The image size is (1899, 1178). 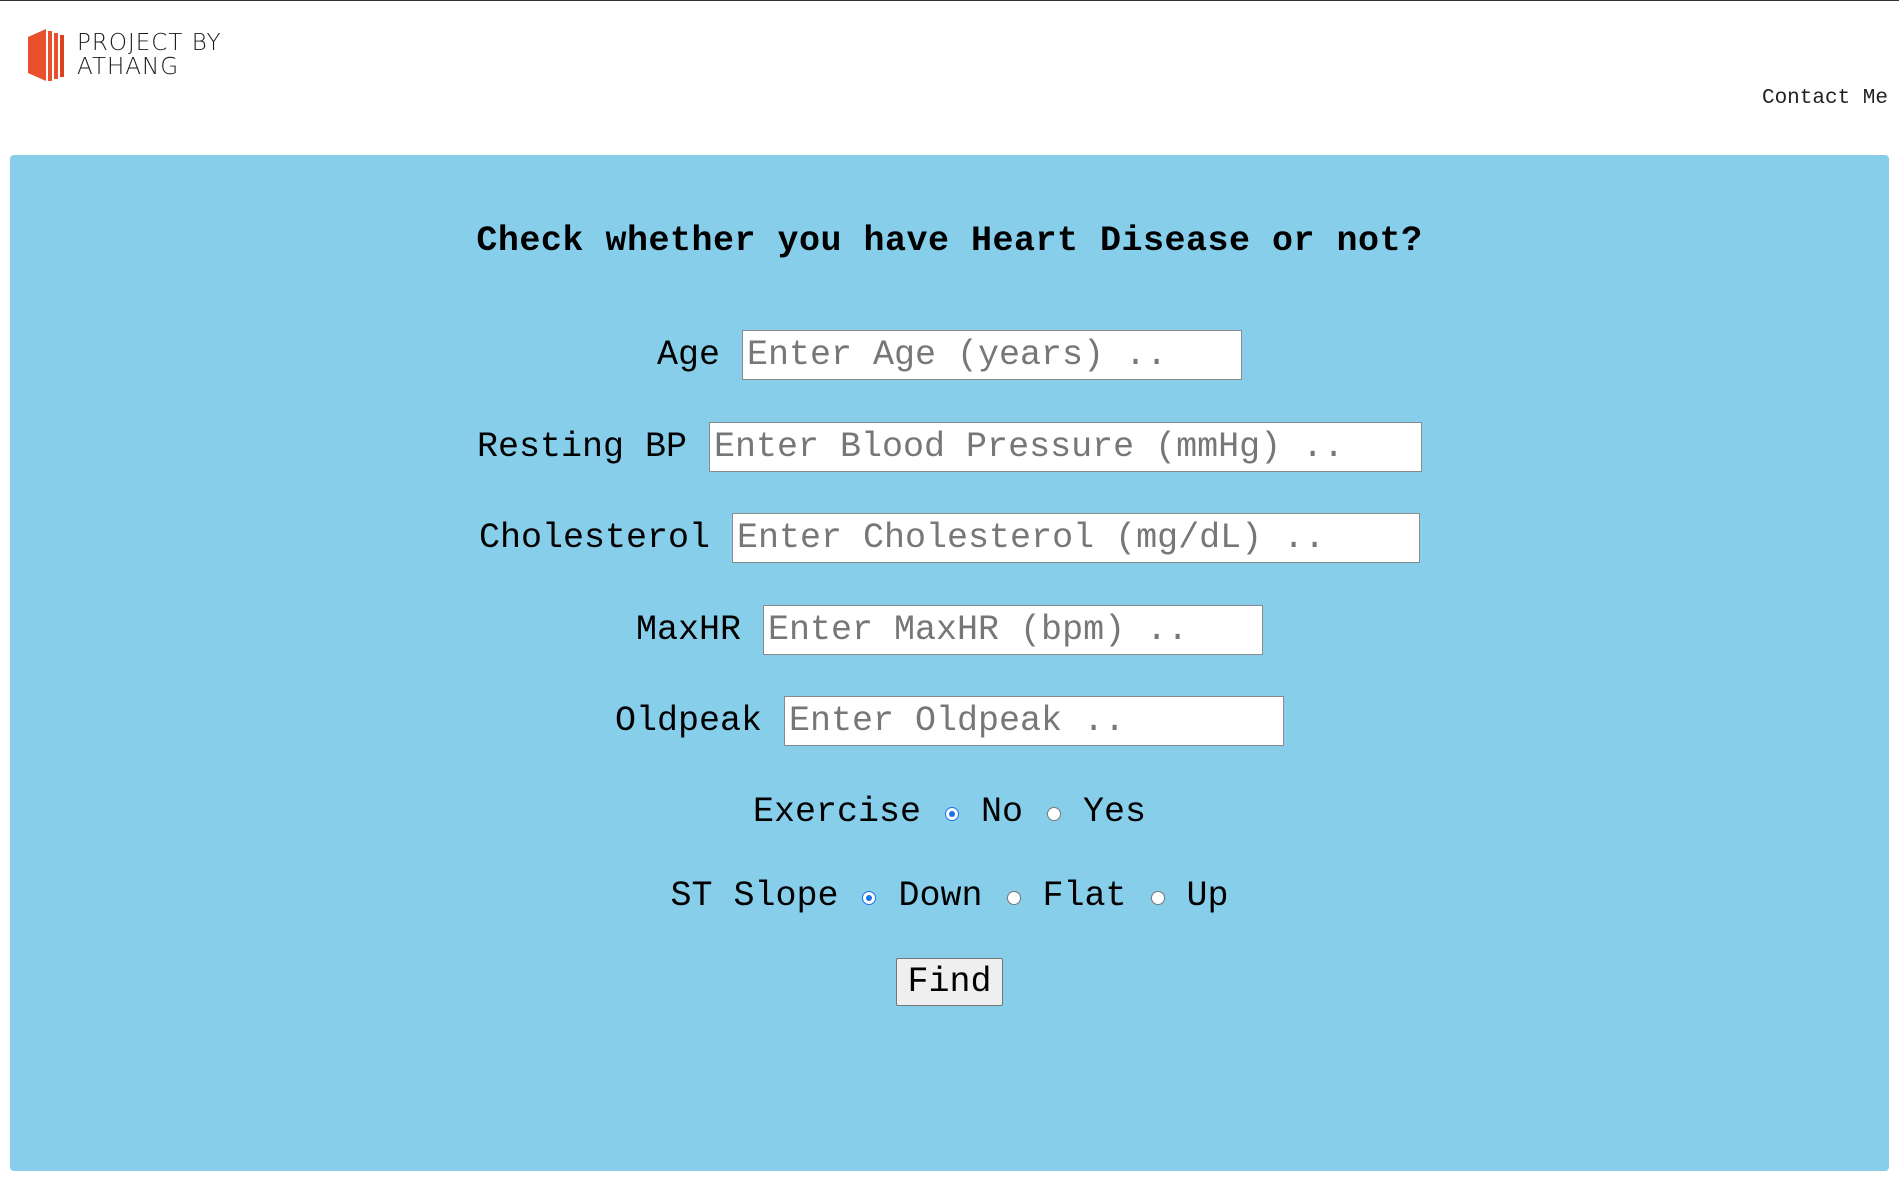 I want to click on st-slope-flat-label: Flat, so click(x=1085, y=896).